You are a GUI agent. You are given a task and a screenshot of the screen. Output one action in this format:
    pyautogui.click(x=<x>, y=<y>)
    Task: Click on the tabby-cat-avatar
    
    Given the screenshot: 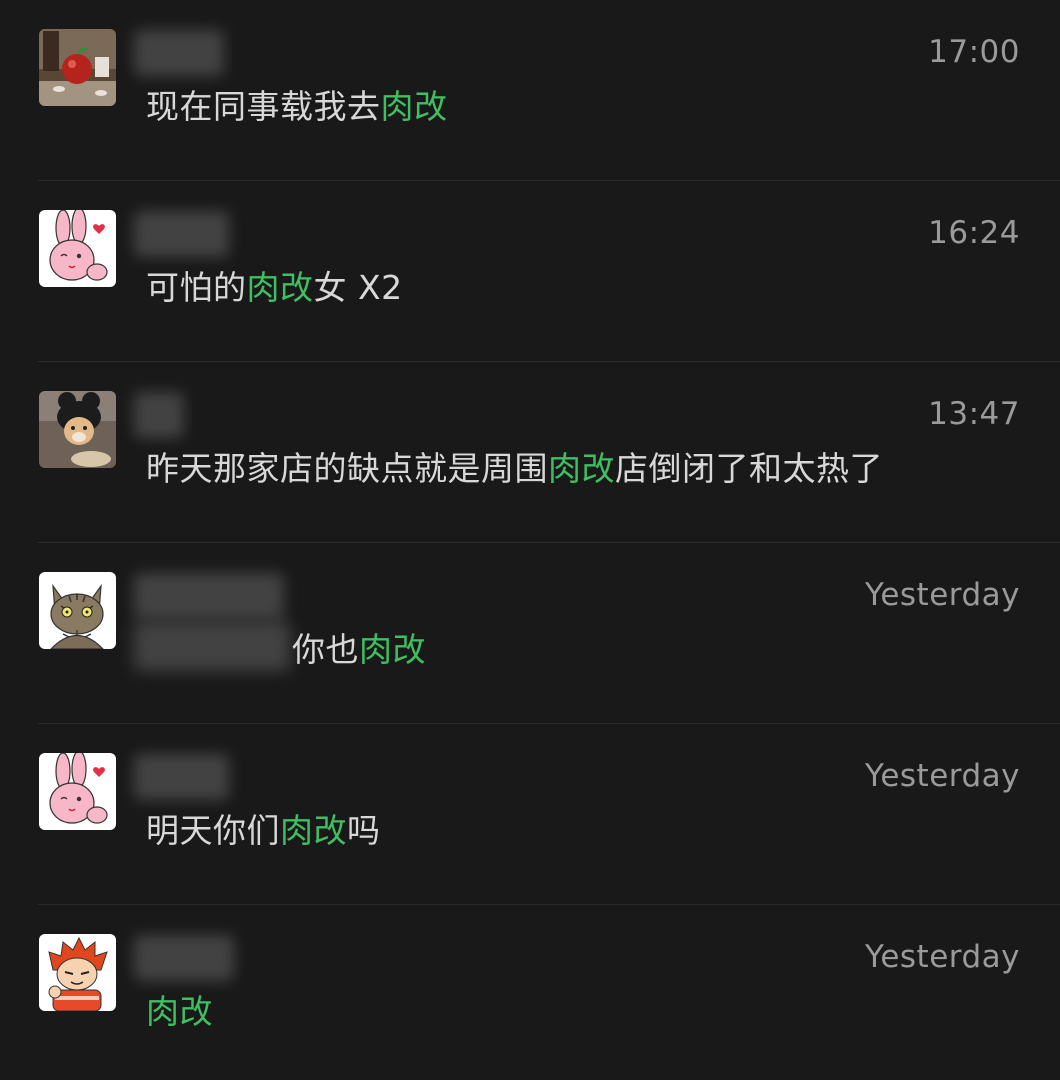 What is the action you would take?
    pyautogui.click(x=77, y=610)
    